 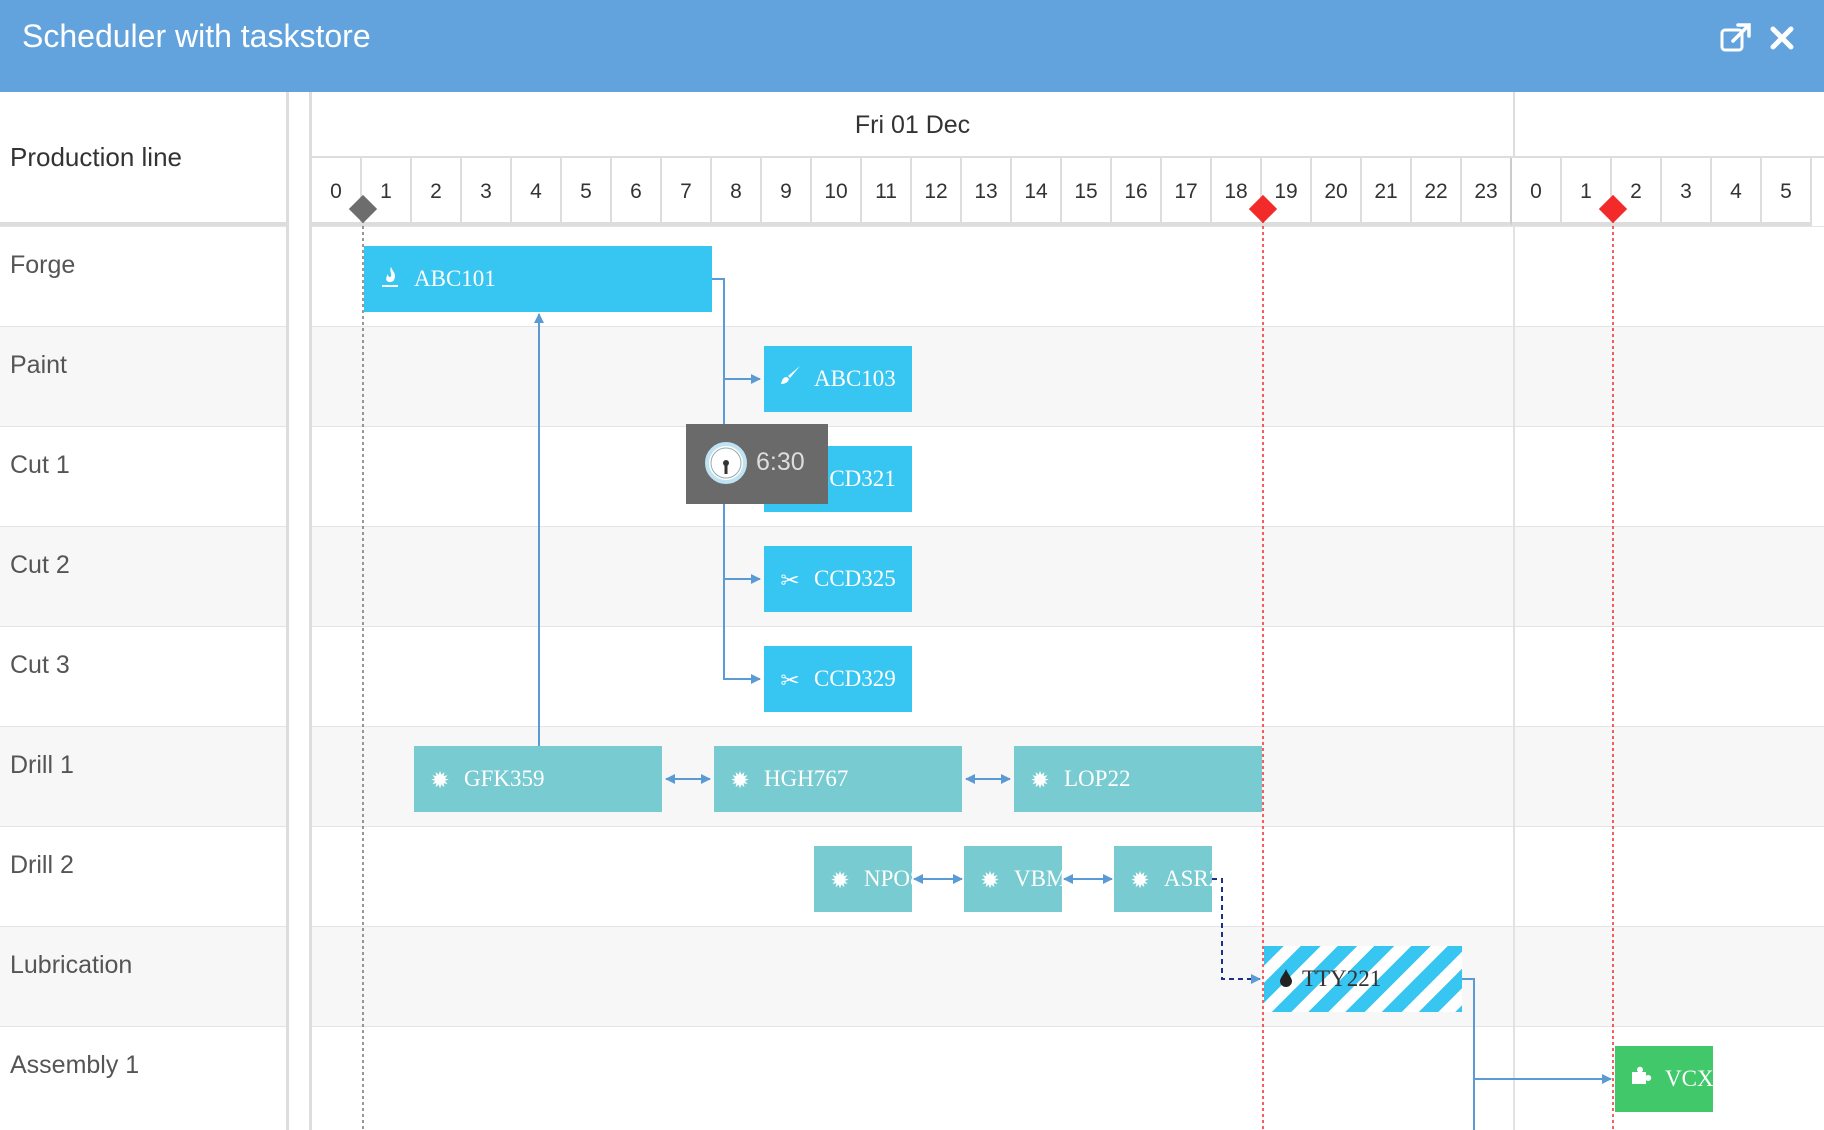 What do you see at coordinates (71, 965) in the screenshot?
I see `row-label: Lubrication` at bounding box center [71, 965].